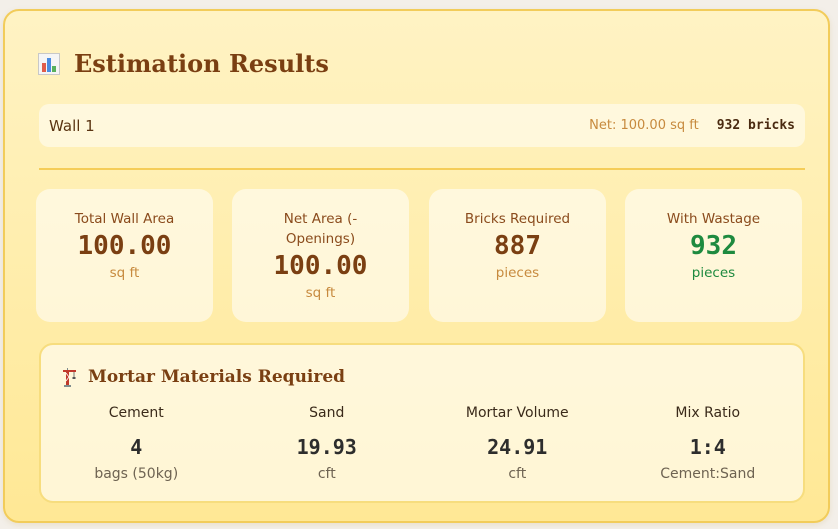 The height and width of the screenshot is (529, 838). I want to click on stat-label: Bricks Required, so click(517, 219).